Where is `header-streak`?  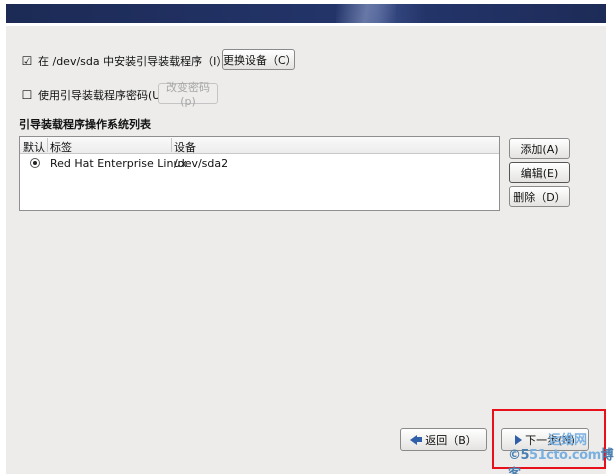
header-streak is located at coordinates (366, 13).